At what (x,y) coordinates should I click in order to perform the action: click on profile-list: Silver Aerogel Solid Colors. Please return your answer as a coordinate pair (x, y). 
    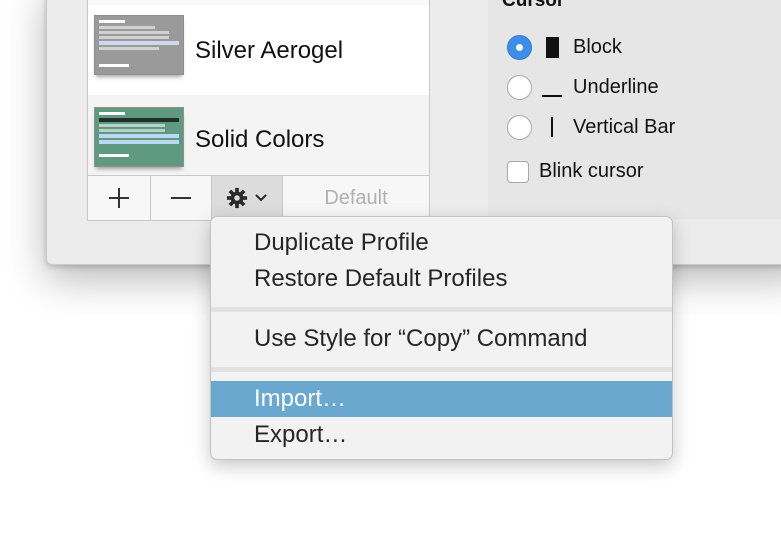
    Looking at the image, I should click on (258, 88).